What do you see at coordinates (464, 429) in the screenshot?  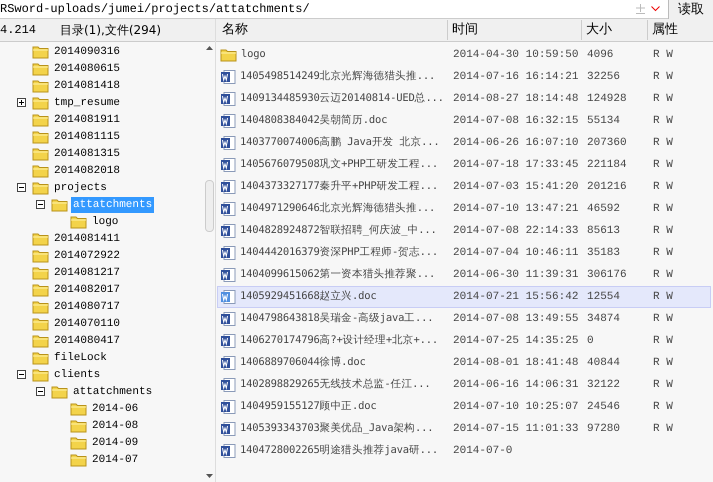 I see `file-row: 1405393343703聚美优品_Java架构... 2014-07-15 11:01:33 97280 R W` at bounding box center [464, 429].